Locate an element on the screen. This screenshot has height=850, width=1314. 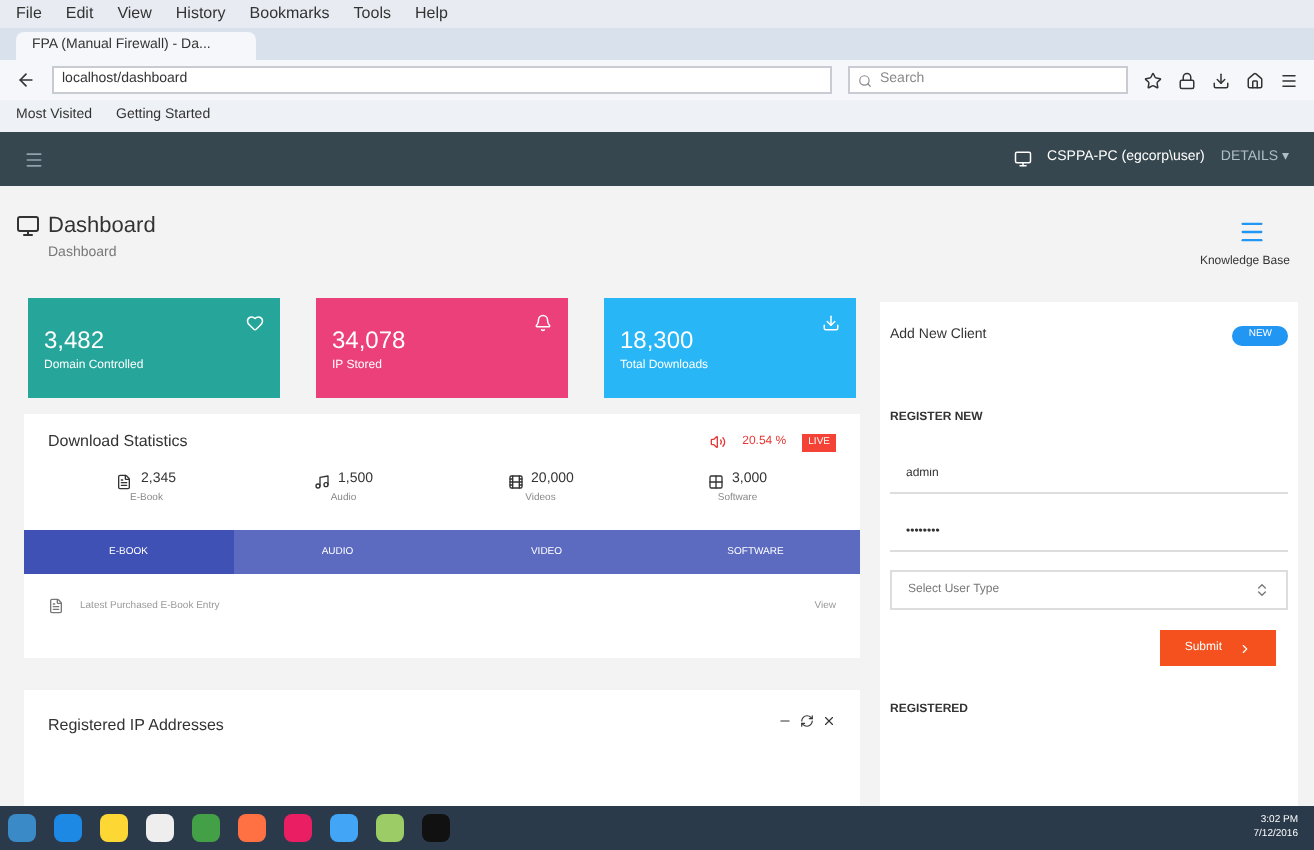
panel-title: Download Statistics is located at coordinates (118, 442).